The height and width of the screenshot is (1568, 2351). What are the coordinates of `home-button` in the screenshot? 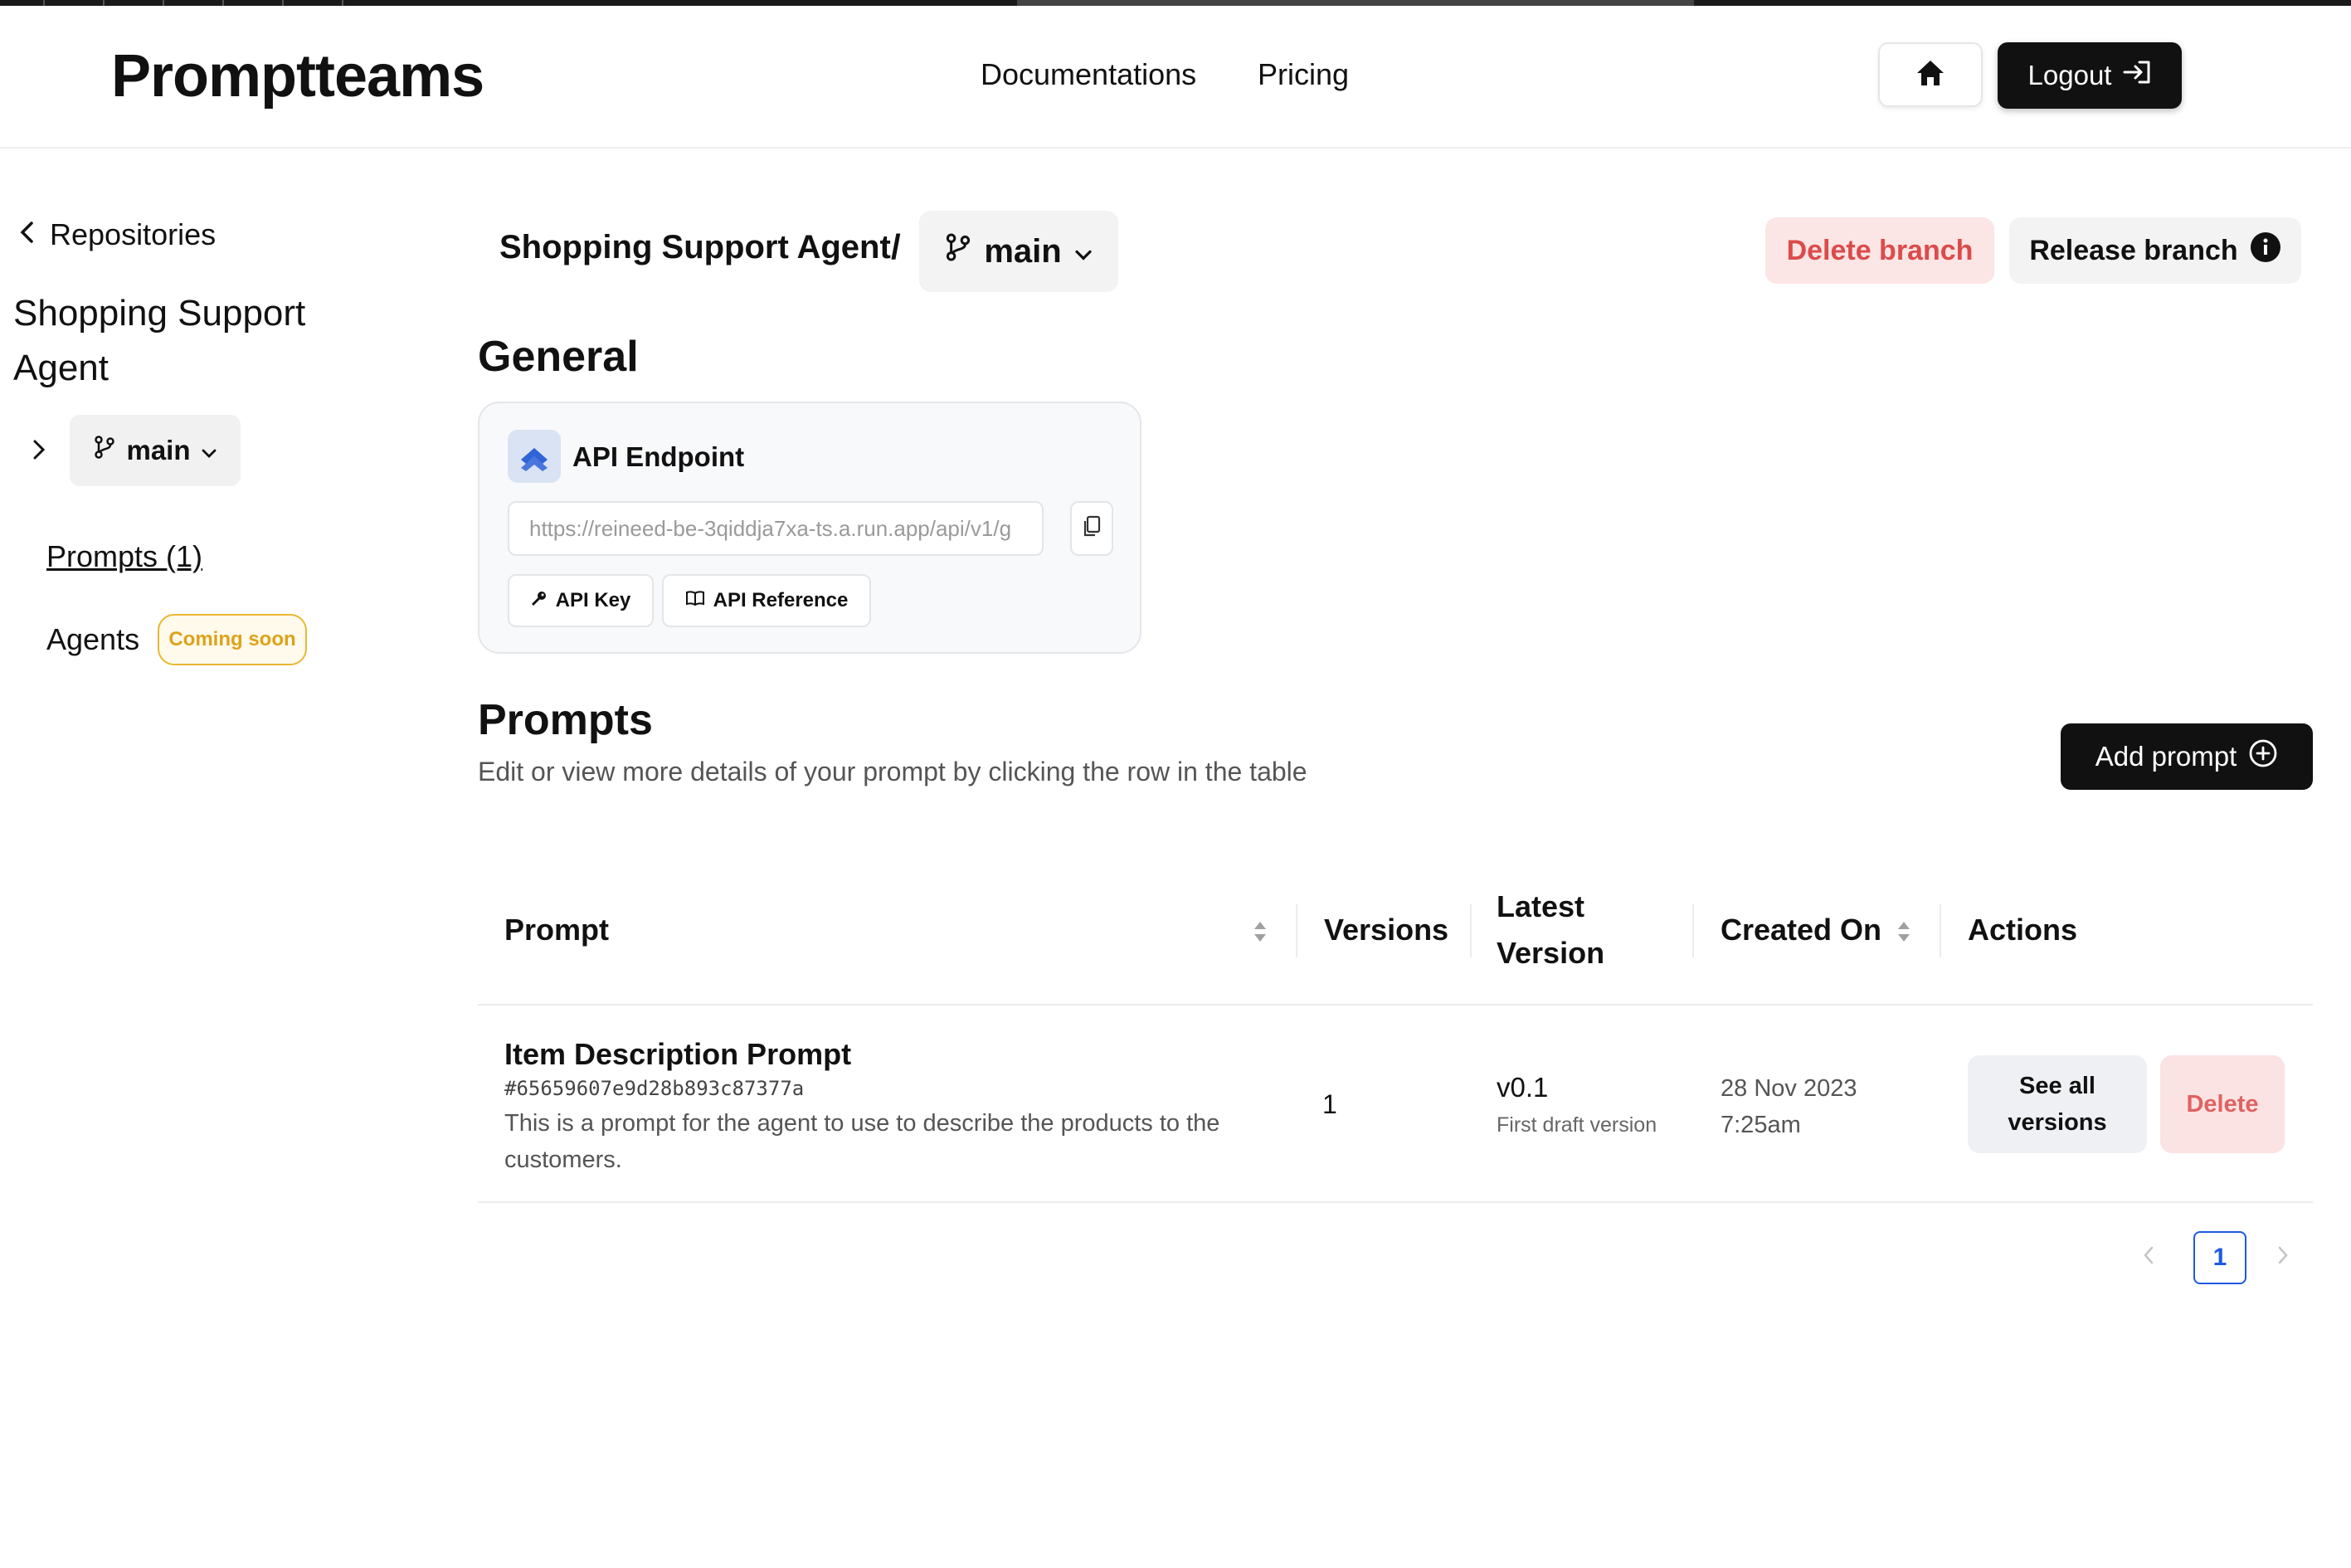 It's located at (1930, 74).